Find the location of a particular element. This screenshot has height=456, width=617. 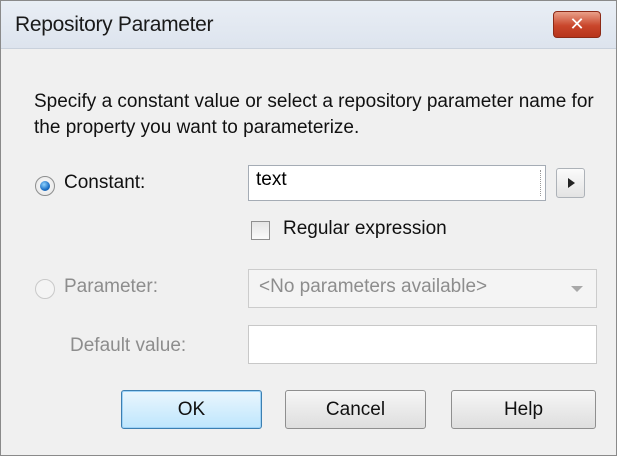

constant-radio is located at coordinates (45, 186).